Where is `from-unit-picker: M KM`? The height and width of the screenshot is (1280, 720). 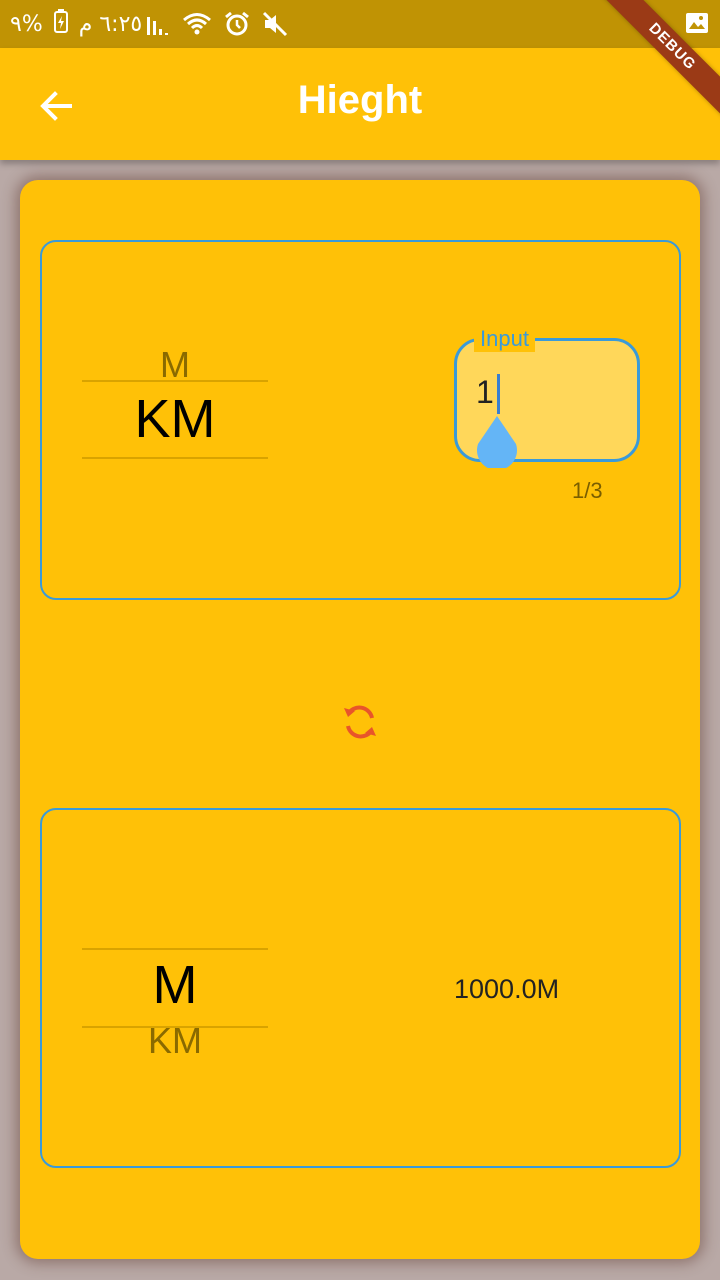 from-unit-picker: M KM is located at coordinates (175, 412).